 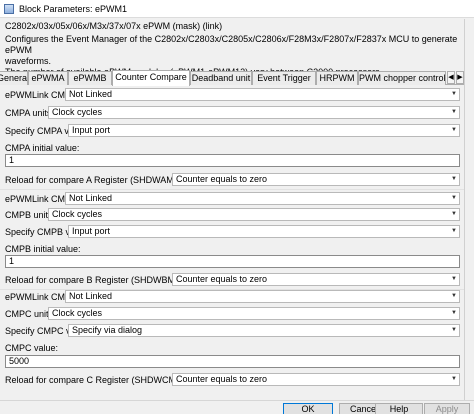 I want to click on tab-label: Counter Compare, so click(x=151, y=77).